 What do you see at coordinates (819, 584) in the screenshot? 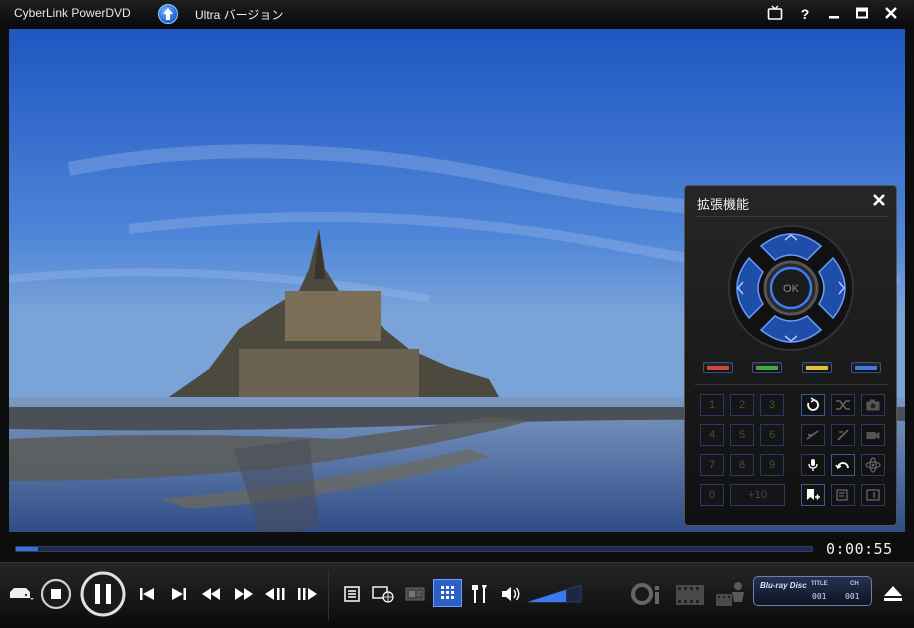
I see `title-label: TITLE` at bounding box center [819, 584].